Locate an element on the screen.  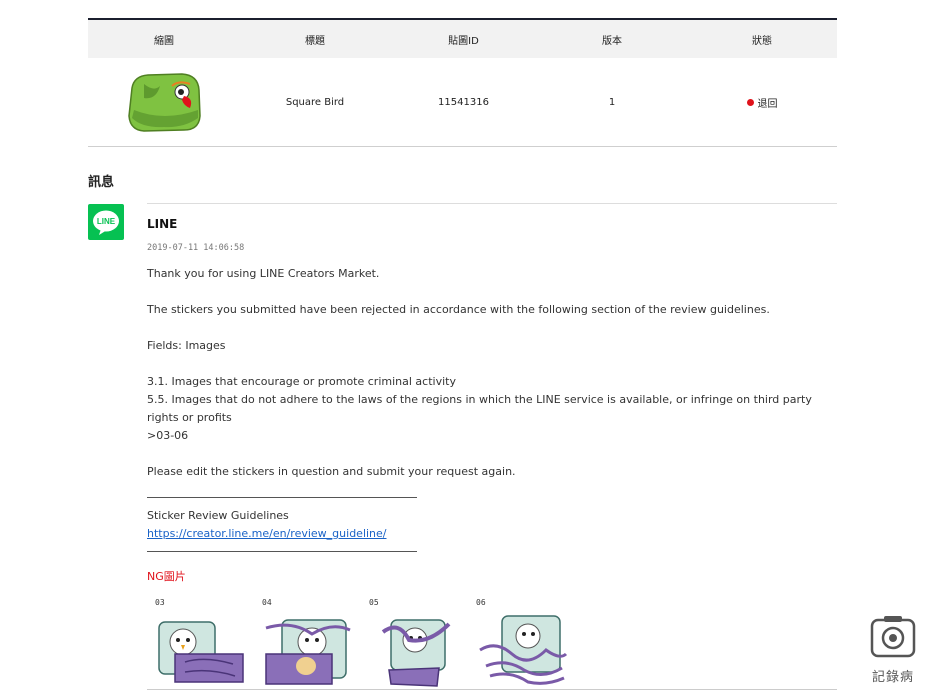
status-dot-icon is located at coordinates (750, 102).